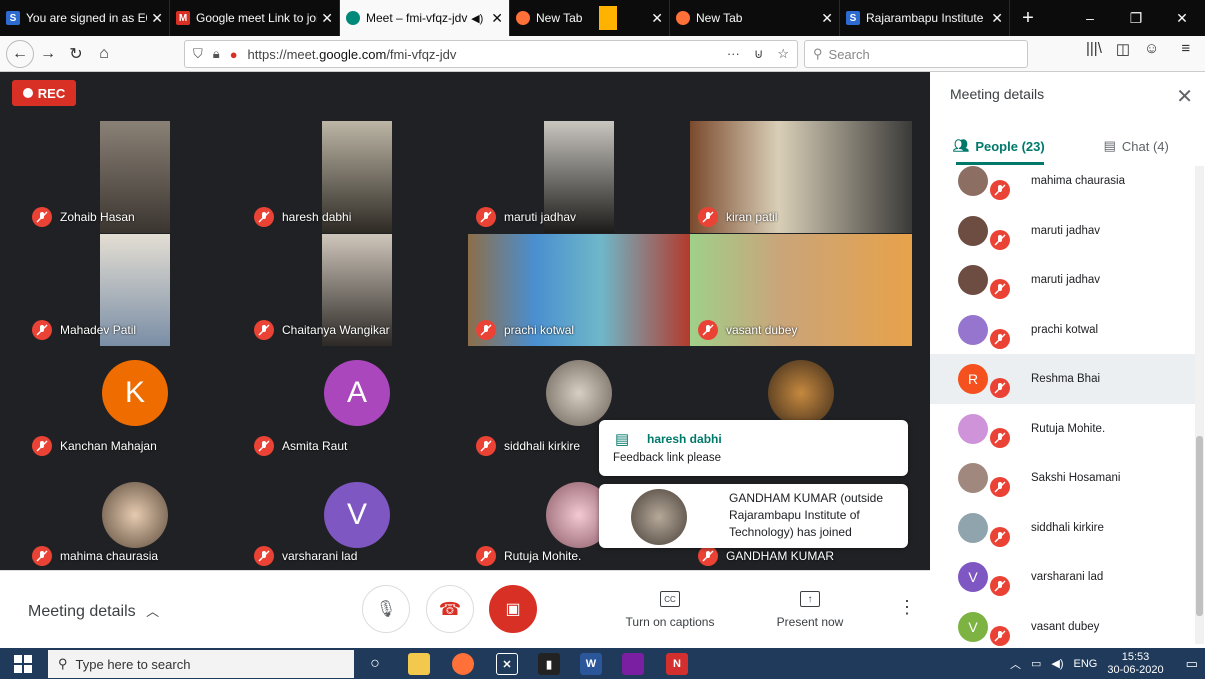  I want to click on app-icon: ▮, so click(549, 664).